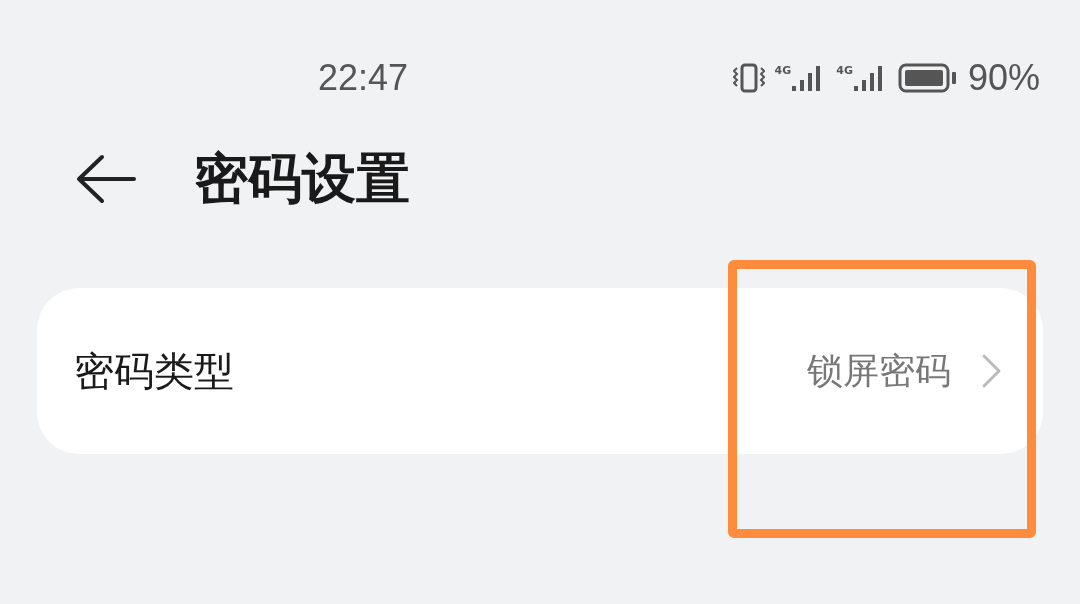 The height and width of the screenshot is (604, 1080). What do you see at coordinates (1003, 78) in the screenshot?
I see `battery-percentage: 90%` at bounding box center [1003, 78].